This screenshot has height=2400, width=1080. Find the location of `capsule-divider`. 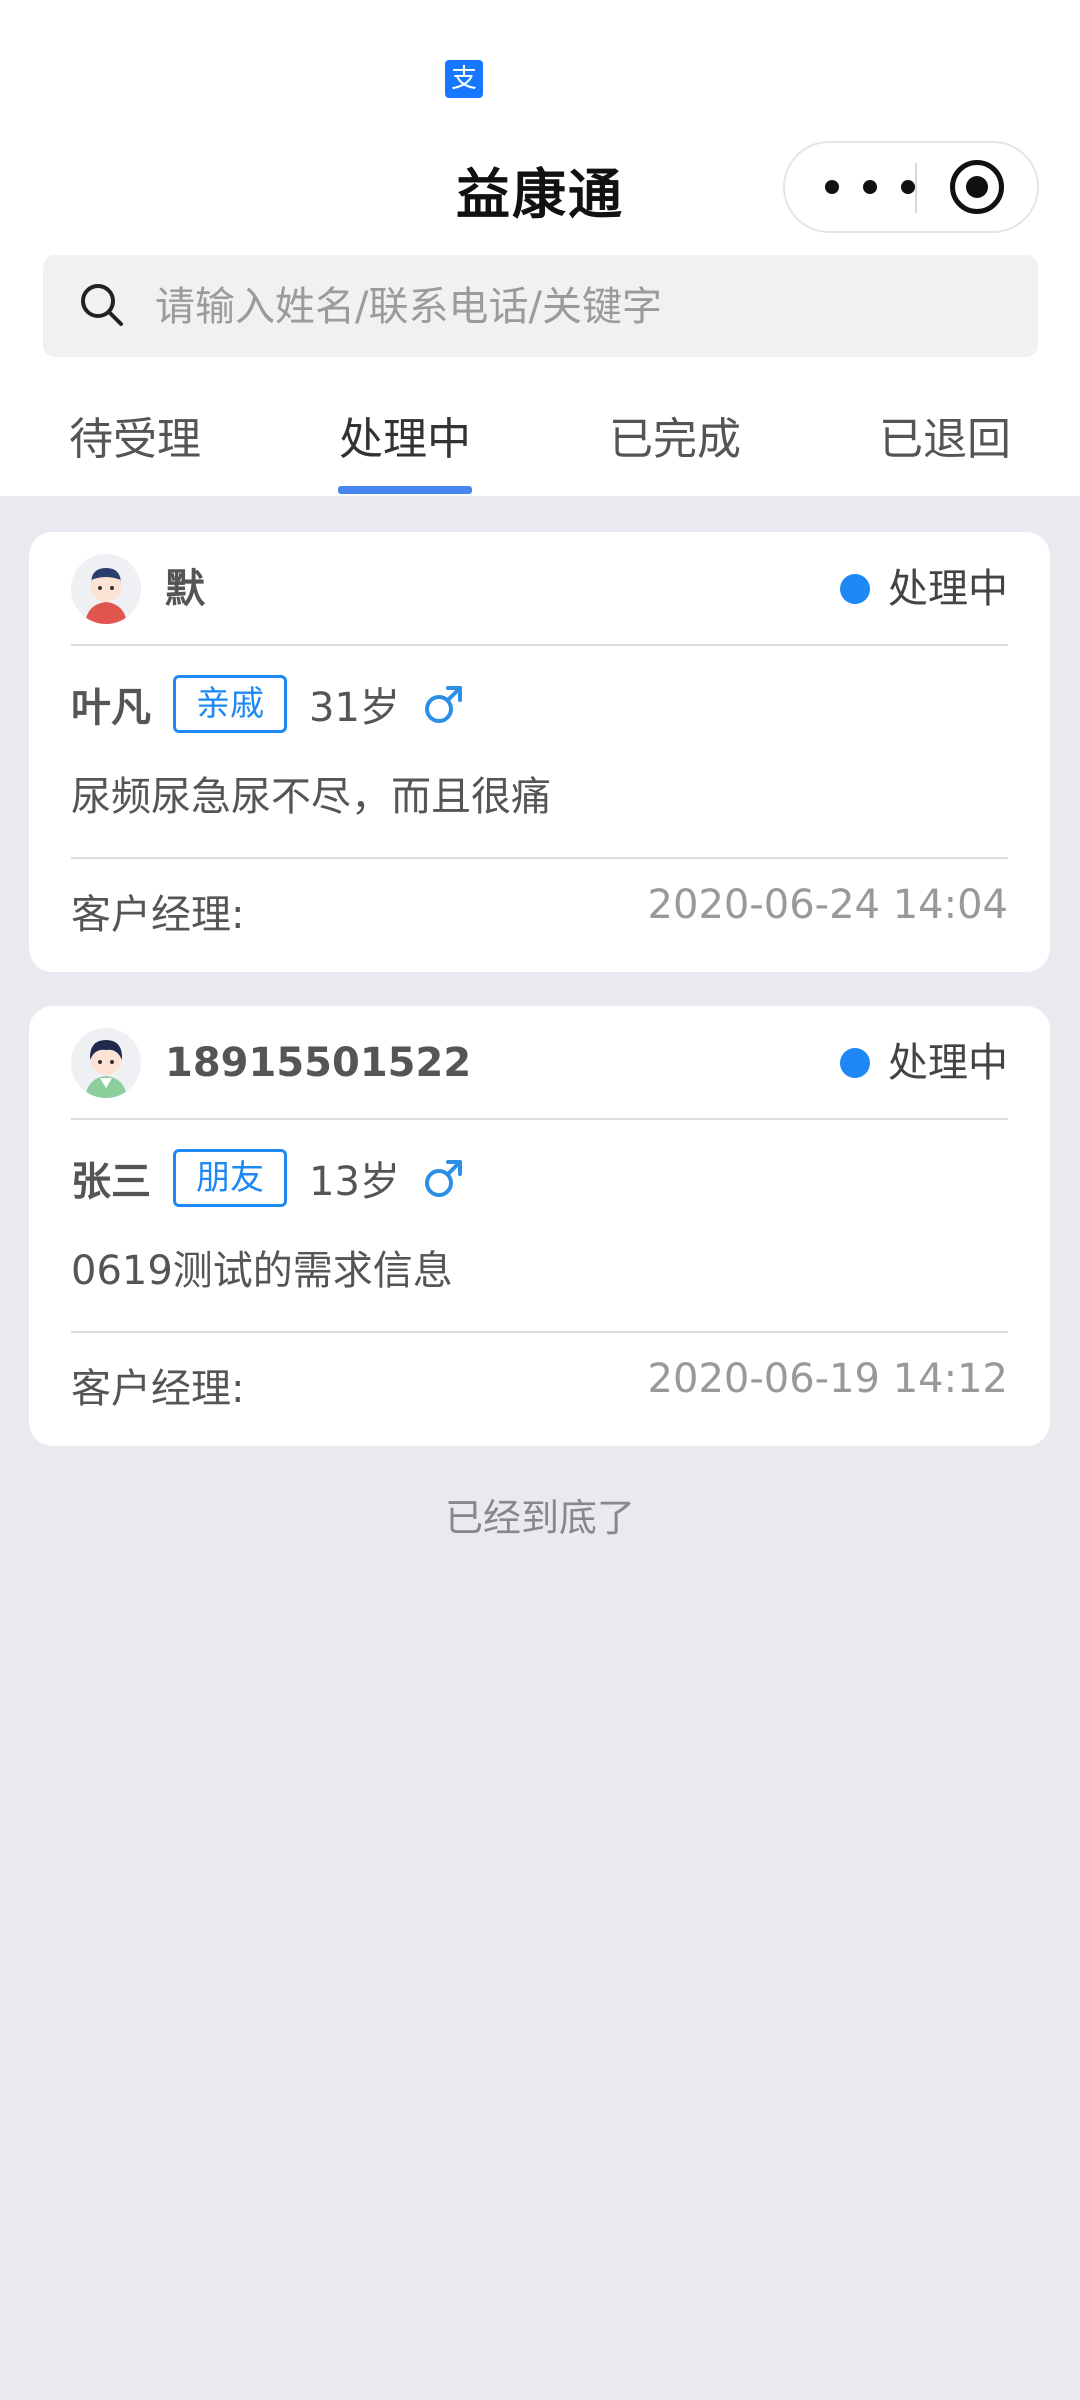

capsule-divider is located at coordinates (916, 188).